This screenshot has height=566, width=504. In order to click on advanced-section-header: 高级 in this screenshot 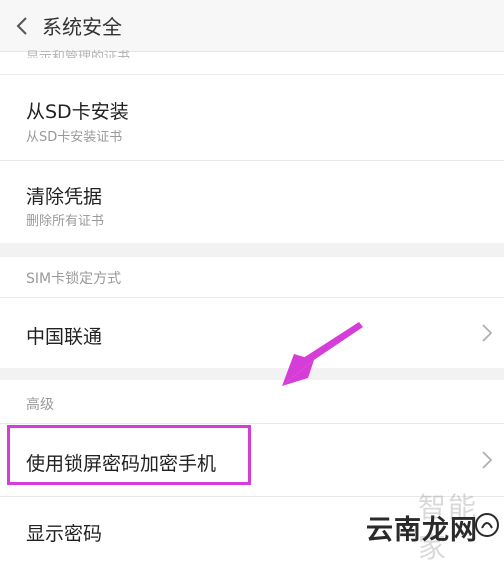, I will do `click(40, 405)`.